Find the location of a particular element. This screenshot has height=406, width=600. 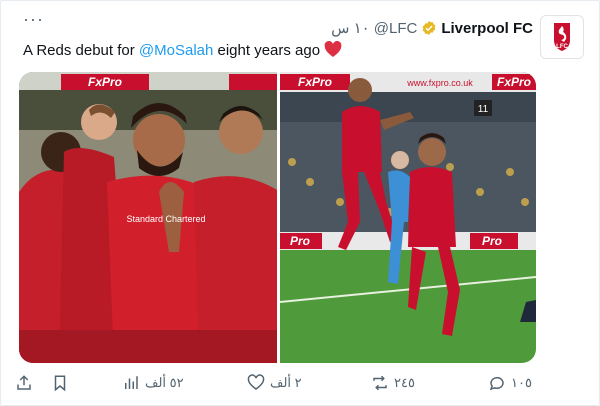

bookmark-icon is located at coordinates (60, 383).